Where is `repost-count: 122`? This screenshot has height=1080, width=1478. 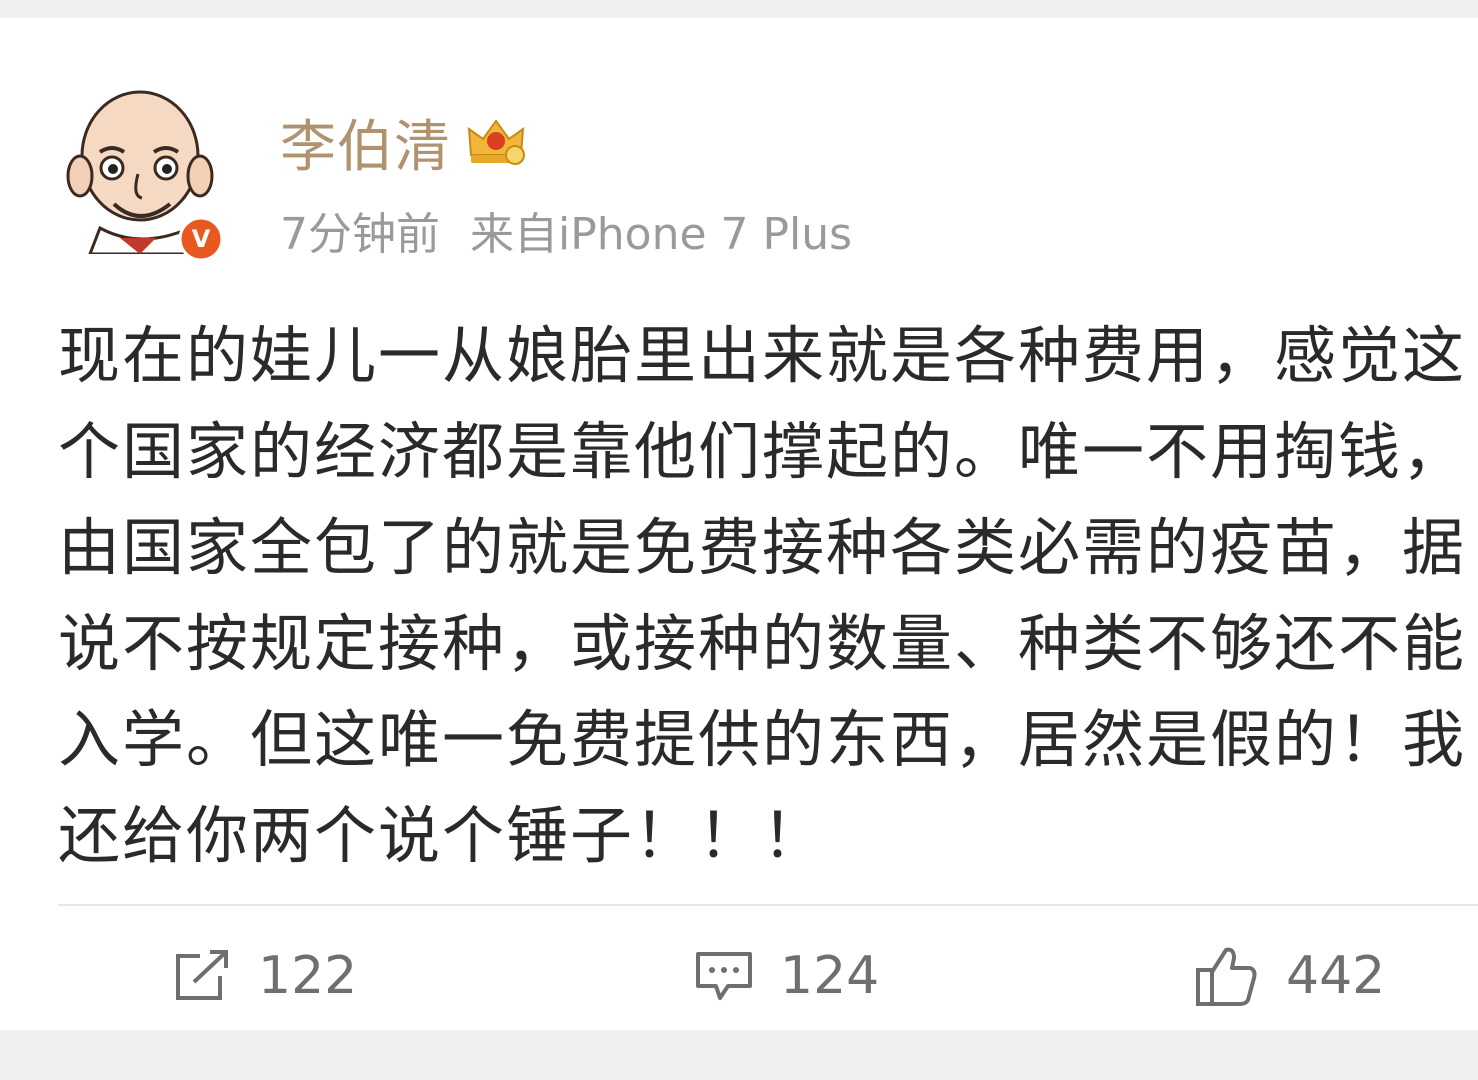
repost-count: 122 is located at coordinates (308, 976).